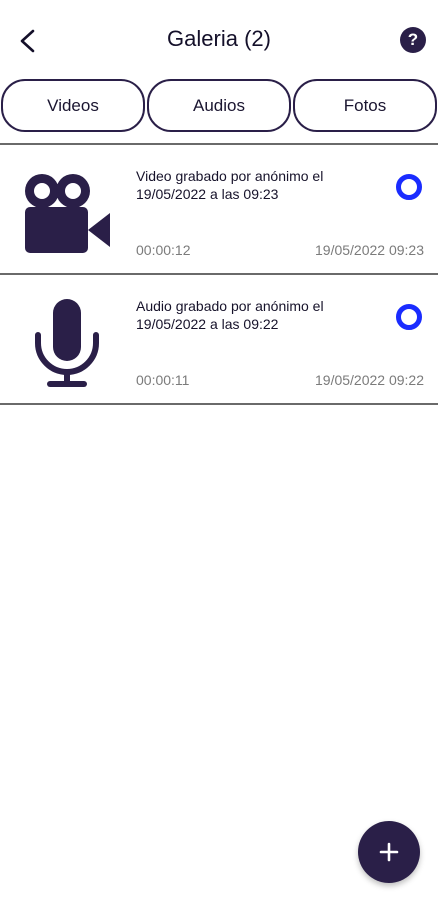  Describe the element at coordinates (163, 250) in the screenshot. I see `item-duration: 00:00:12` at that location.